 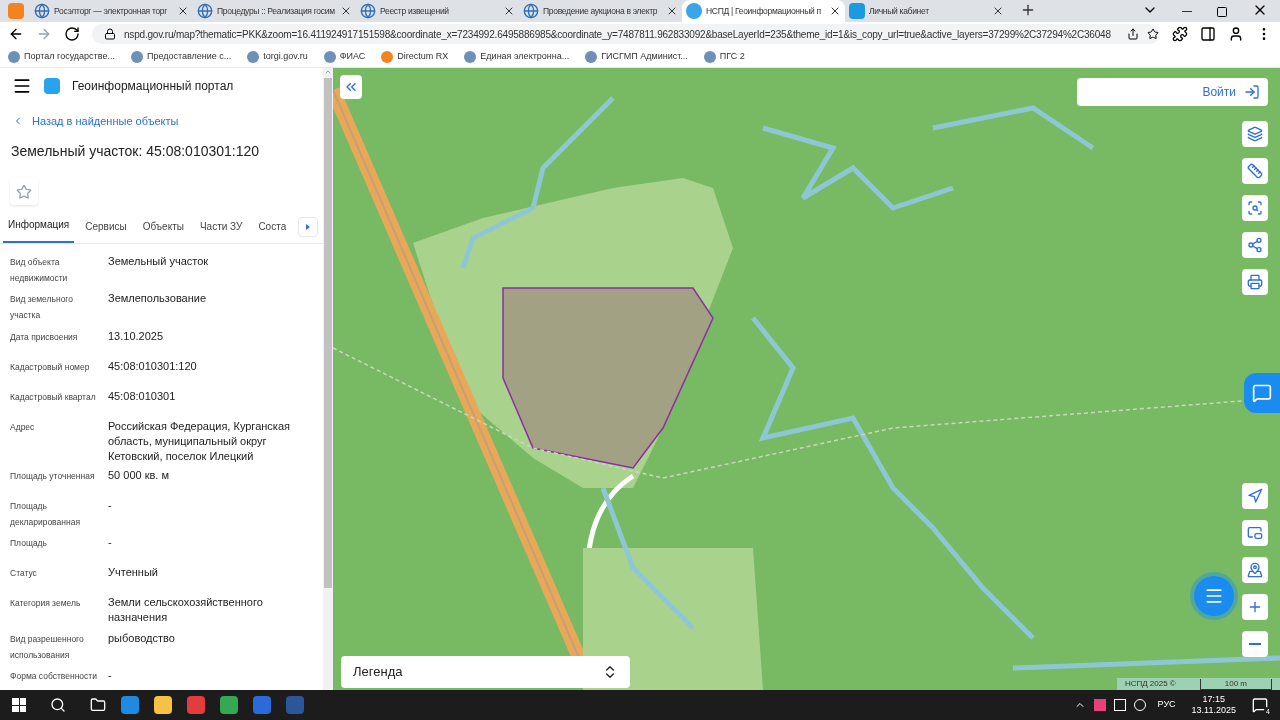 What do you see at coordinates (415, 56) in the screenshot?
I see `bookmark: Directum RX` at bounding box center [415, 56].